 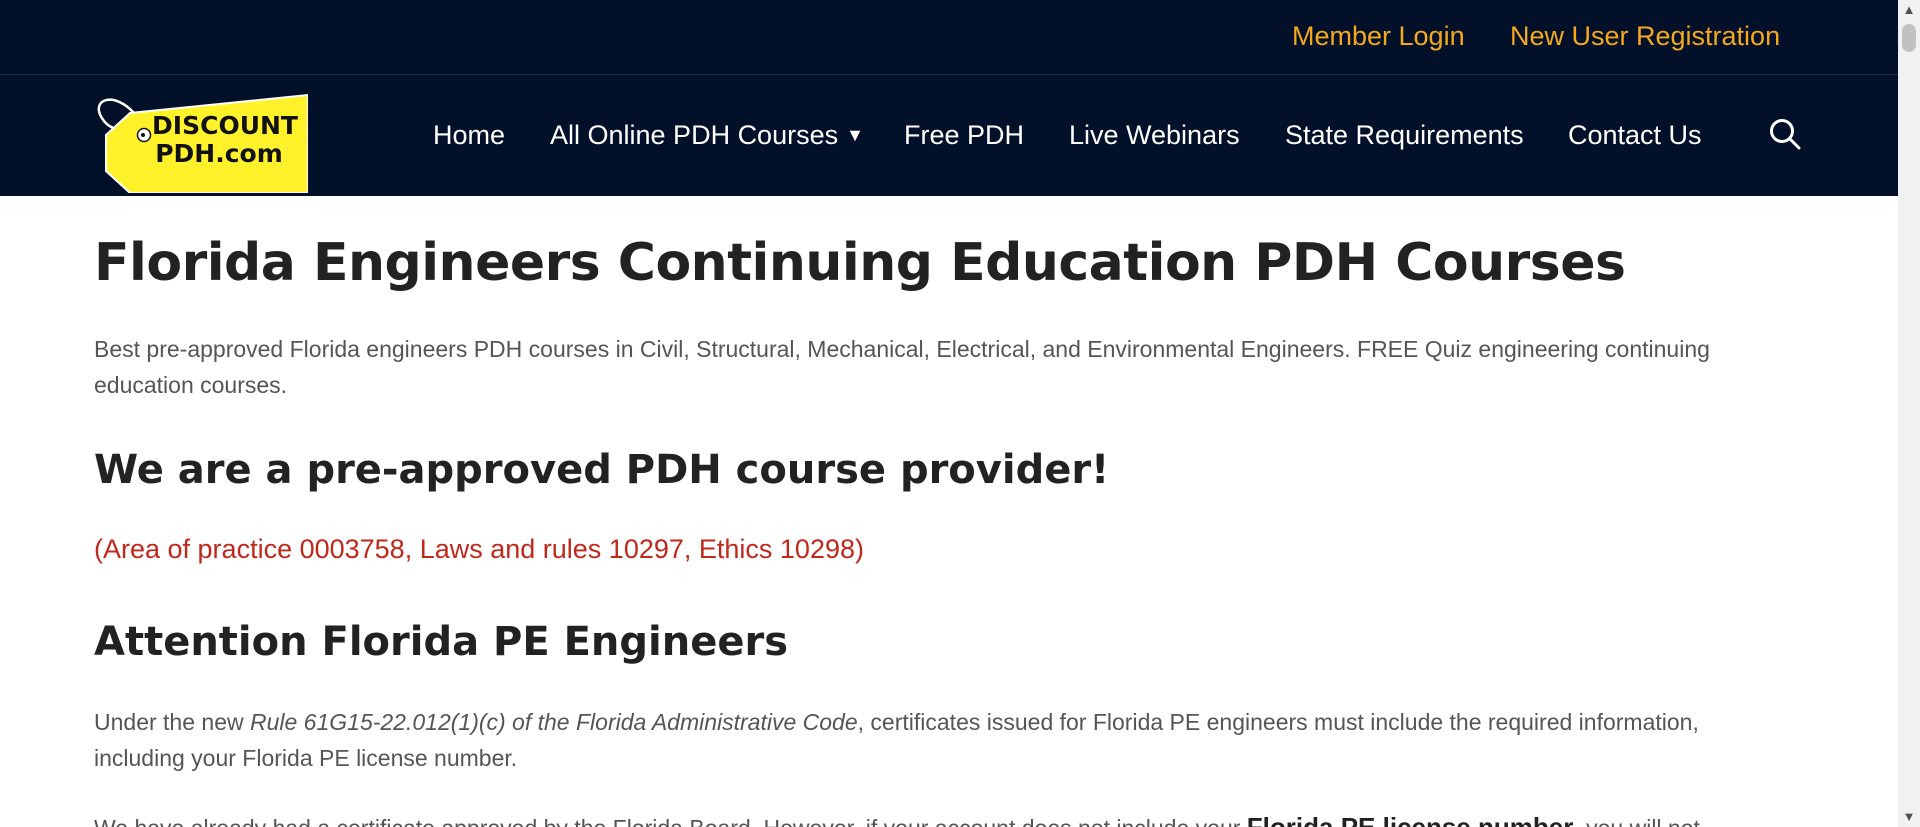 I want to click on search-icon, so click(x=1785, y=134).